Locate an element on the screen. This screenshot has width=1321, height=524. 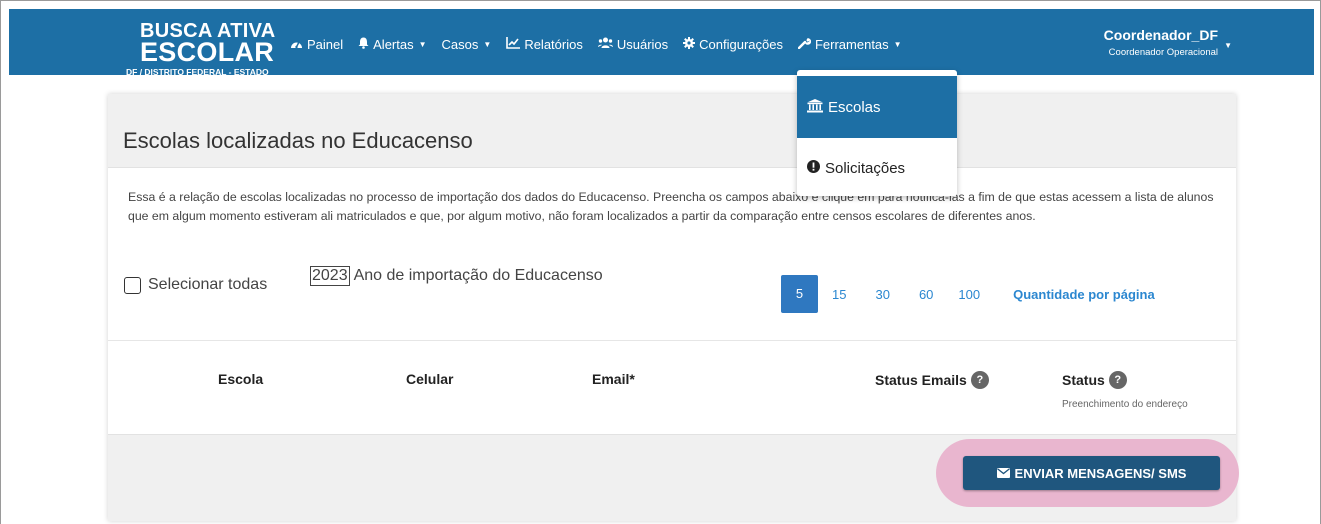
user-menu: Coordenador_DF Coordenador Operacional is located at coordinates (1161, 42).